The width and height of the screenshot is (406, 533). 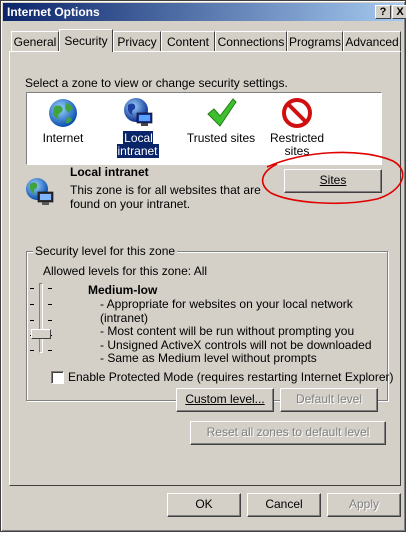 I want to click on allowed-levels-label: Allowed levels for this zone: All, so click(x=125, y=271).